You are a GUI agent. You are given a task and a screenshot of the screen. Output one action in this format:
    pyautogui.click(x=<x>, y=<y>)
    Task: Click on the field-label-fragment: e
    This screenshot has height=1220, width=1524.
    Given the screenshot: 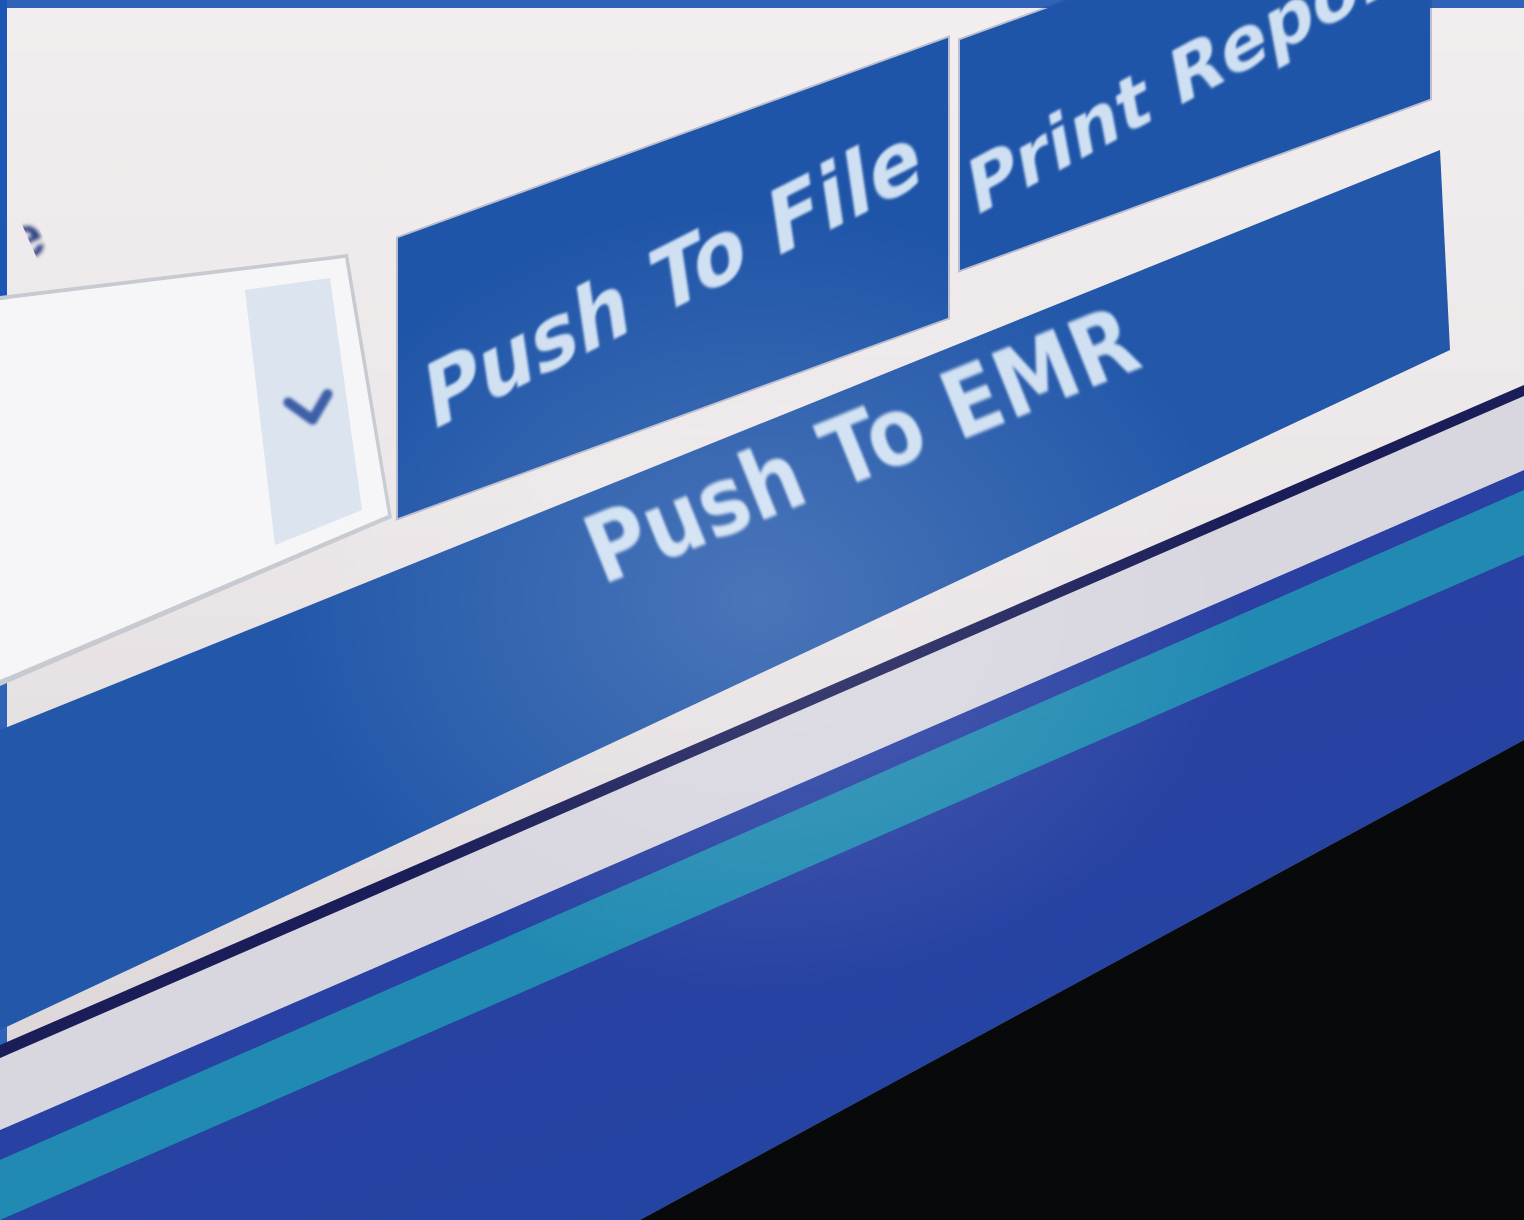 What is the action you would take?
    pyautogui.click(x=27, y=238)
    